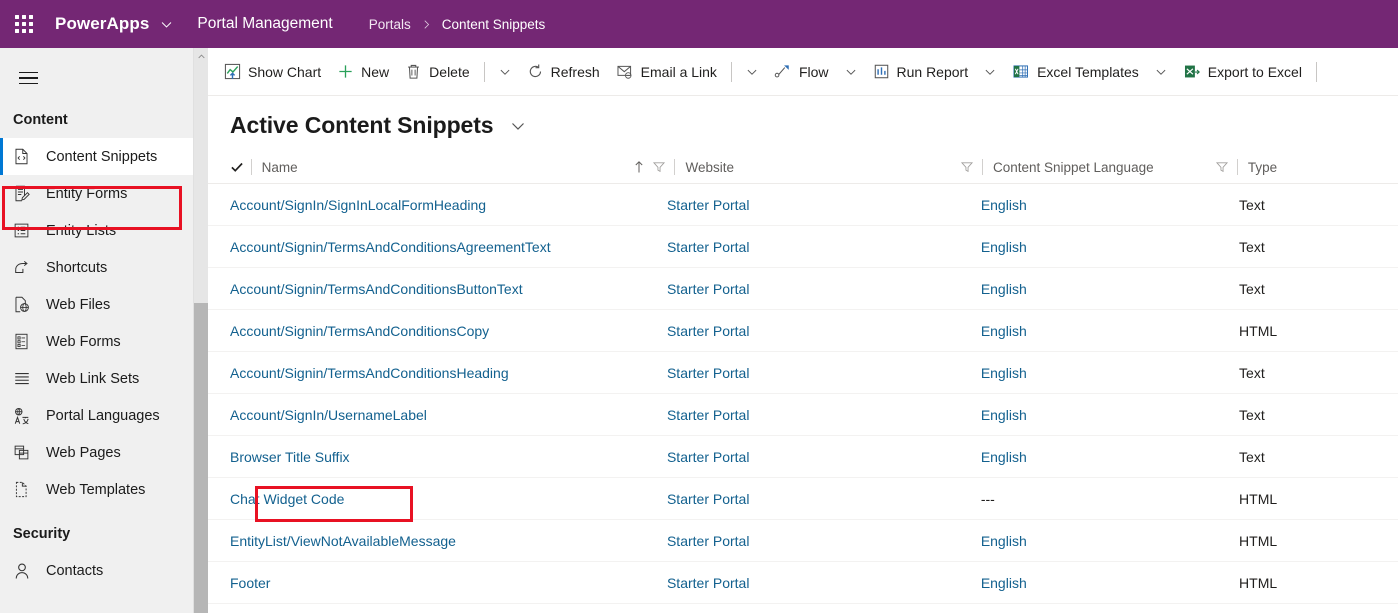 The width and height of the screenshot is (1398, 613). I want to click on delete-button: Delete, so click(437, 72).